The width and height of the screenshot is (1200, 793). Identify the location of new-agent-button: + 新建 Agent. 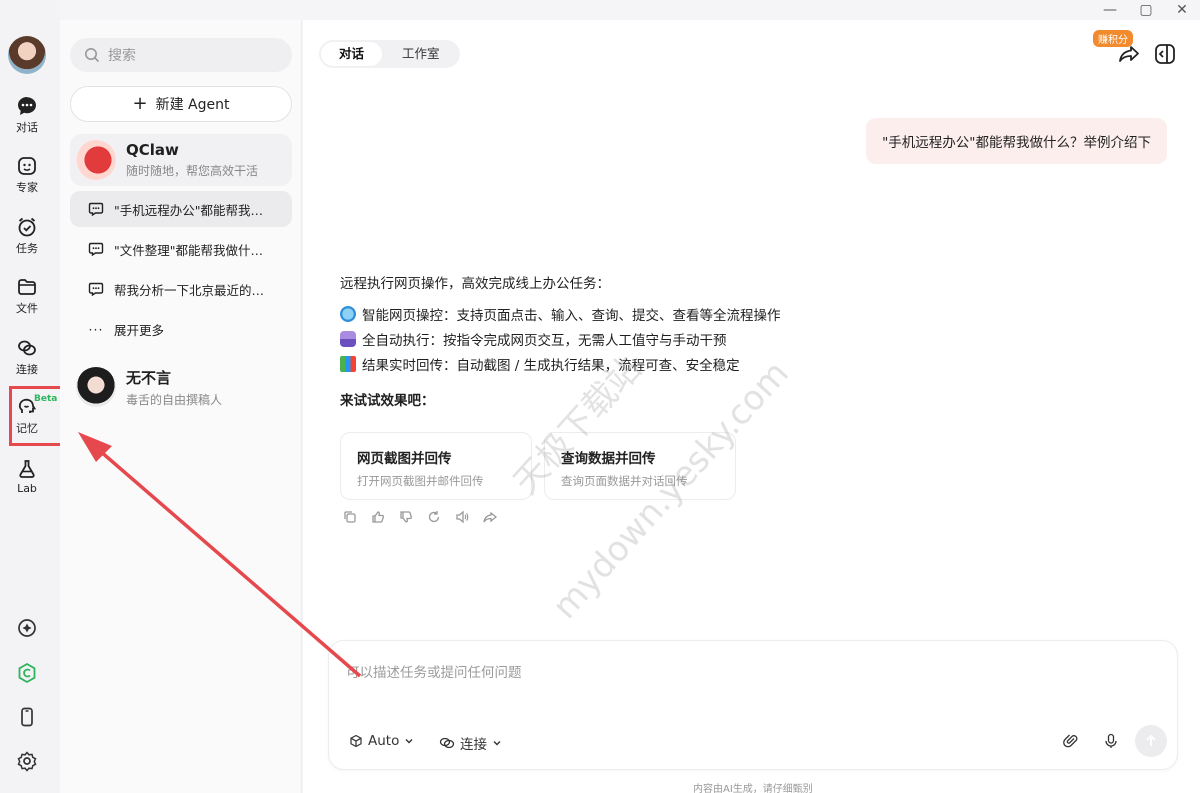
(181, 104).